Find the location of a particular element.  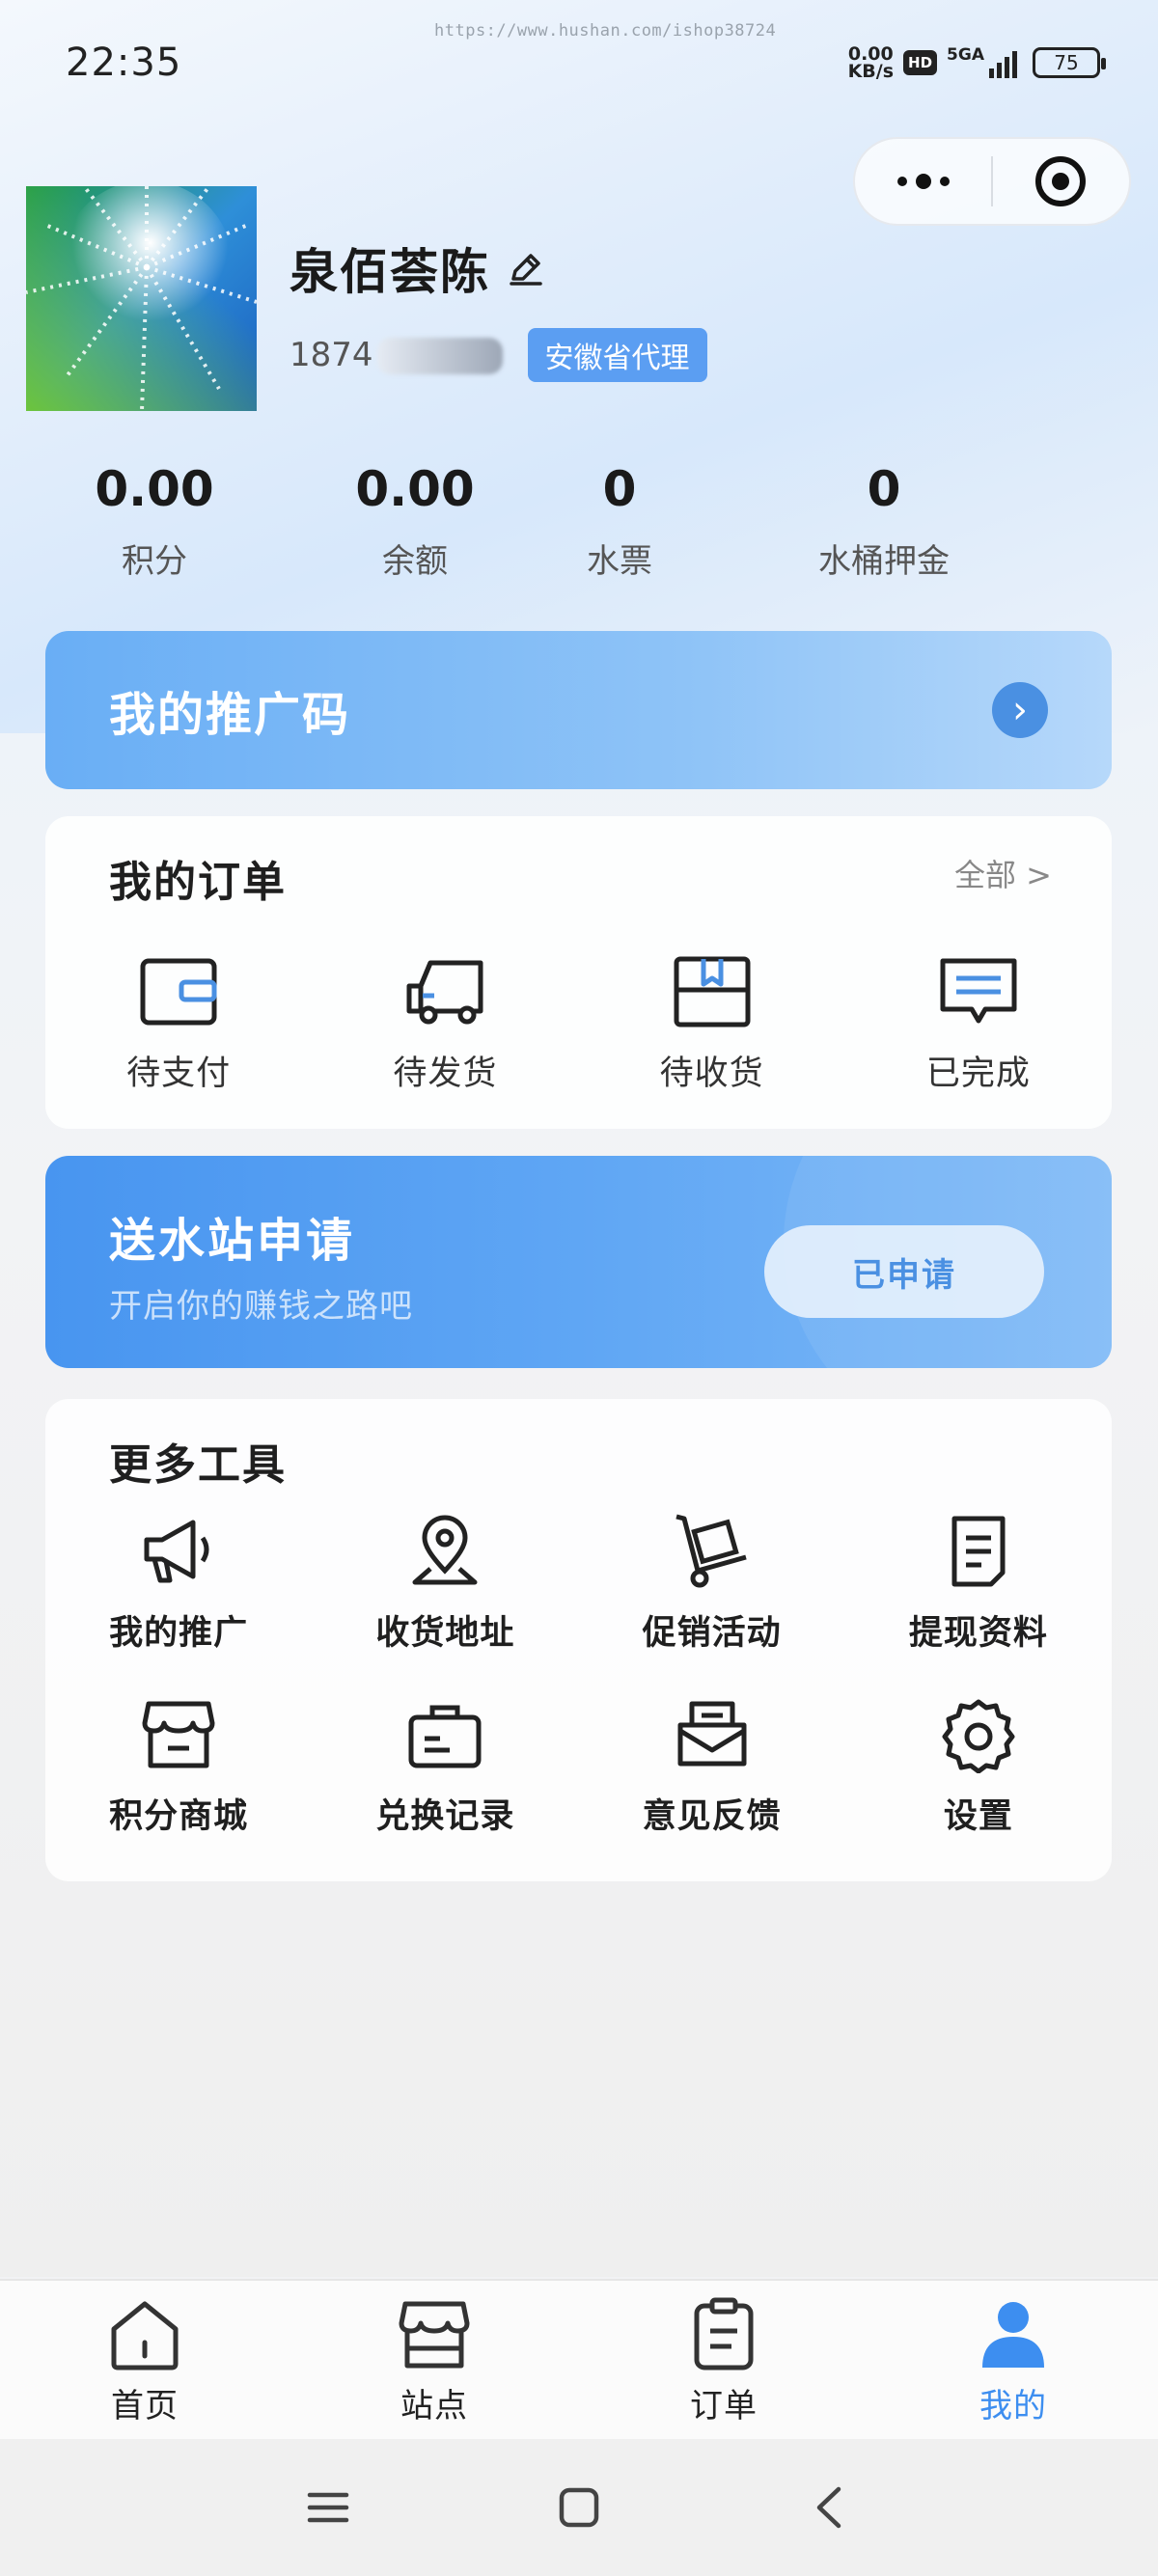

message-icon is located at coordinates (978, 991).